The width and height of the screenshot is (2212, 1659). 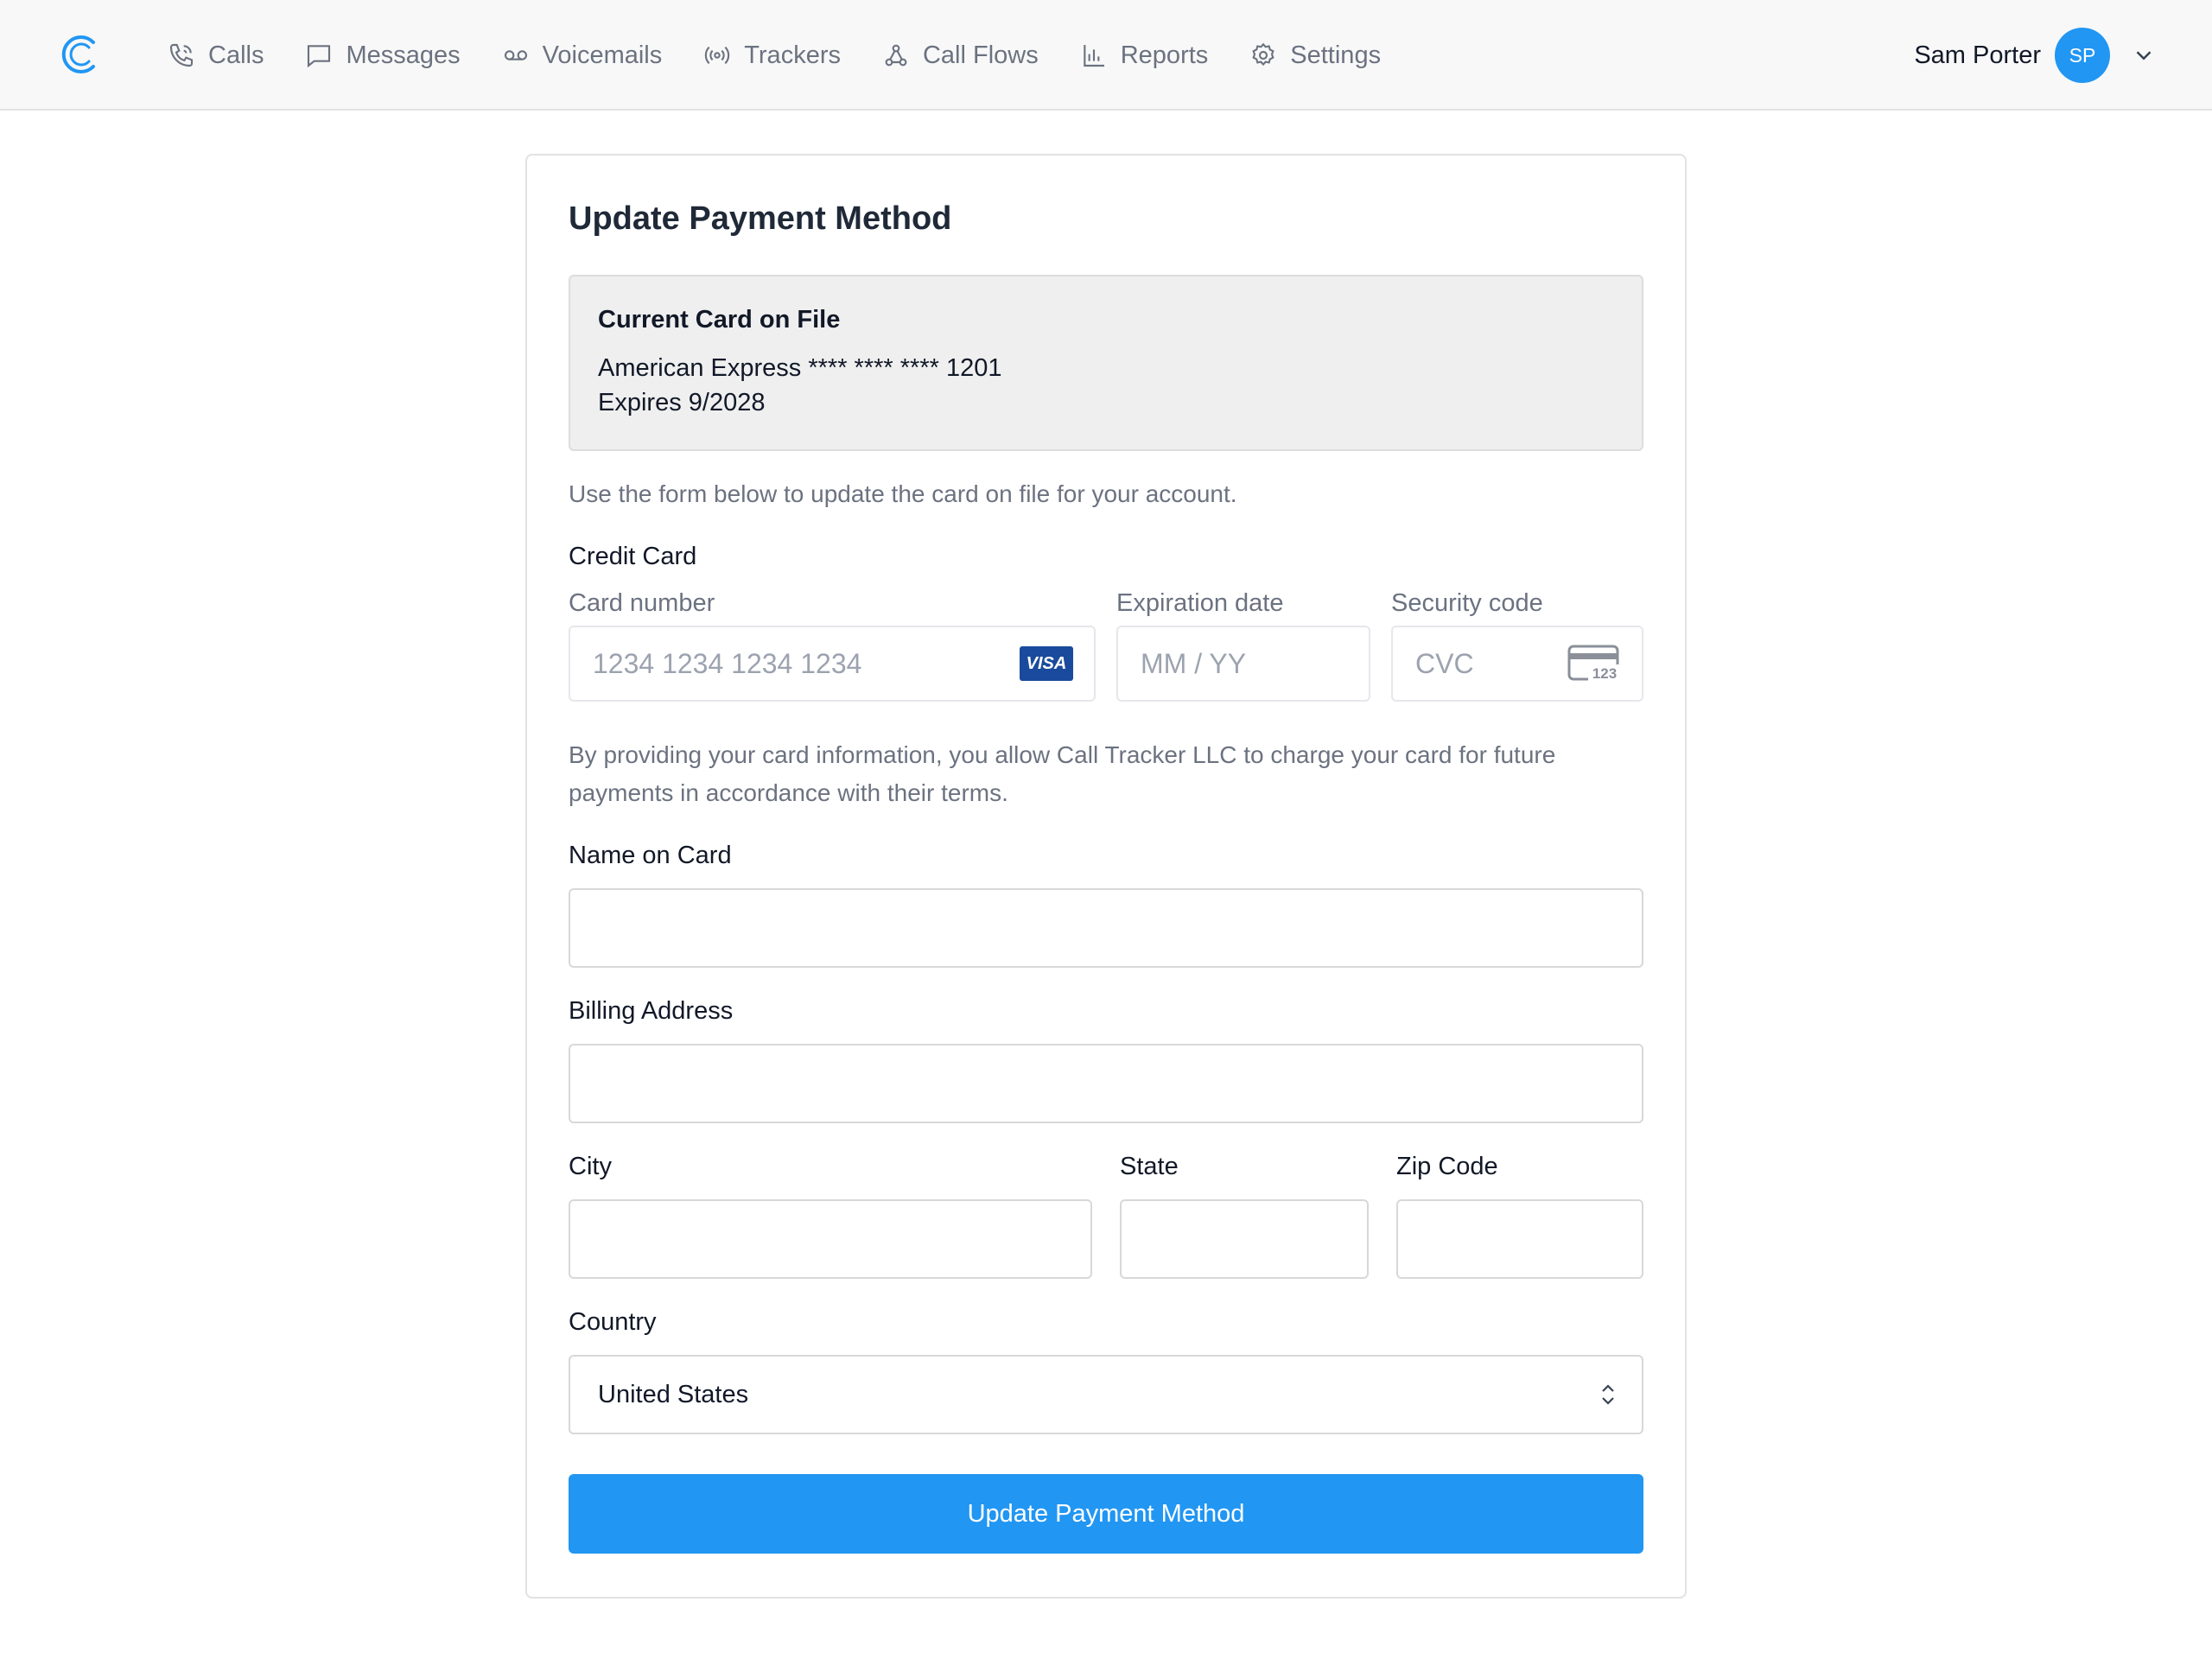 I want to click on nav-item-settings: Settings, so click(x=1315, y=55).